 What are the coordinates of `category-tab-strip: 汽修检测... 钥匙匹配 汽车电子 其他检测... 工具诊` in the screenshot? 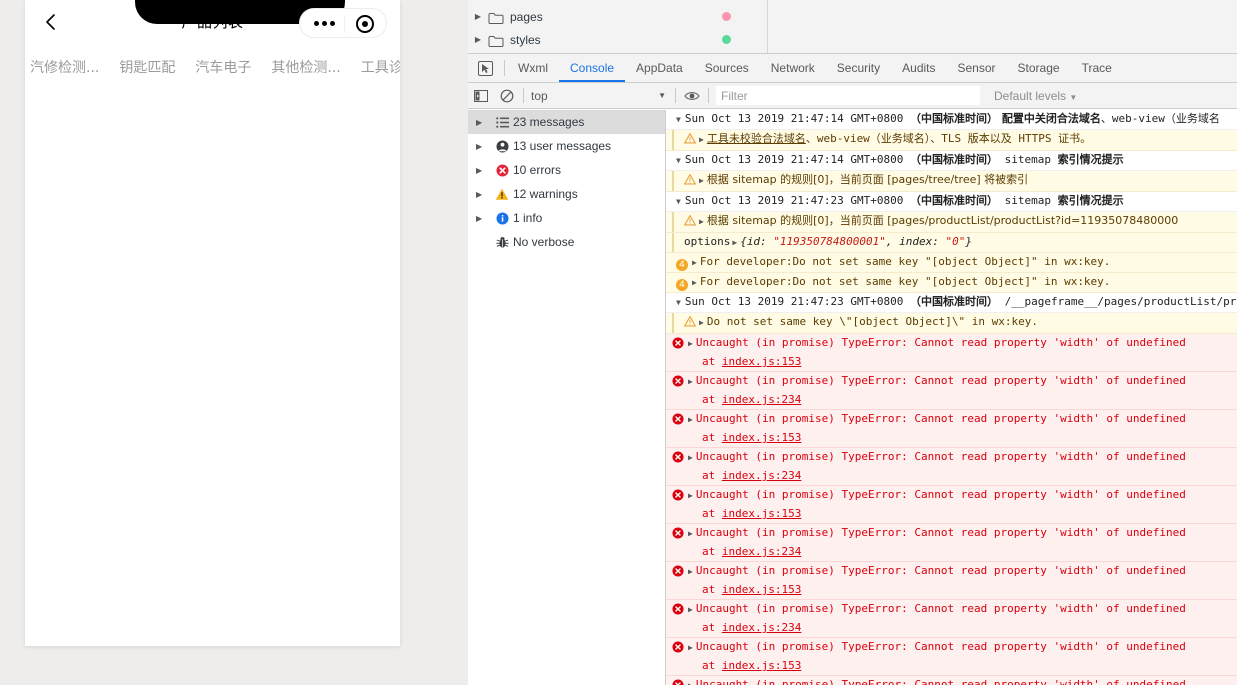 It's located at (212, 67).